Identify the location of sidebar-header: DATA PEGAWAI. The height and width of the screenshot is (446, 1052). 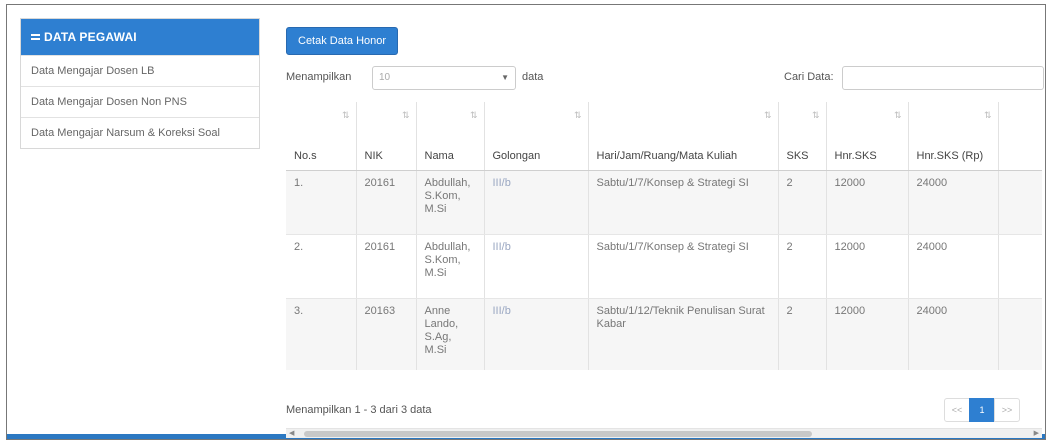
(140, 37).